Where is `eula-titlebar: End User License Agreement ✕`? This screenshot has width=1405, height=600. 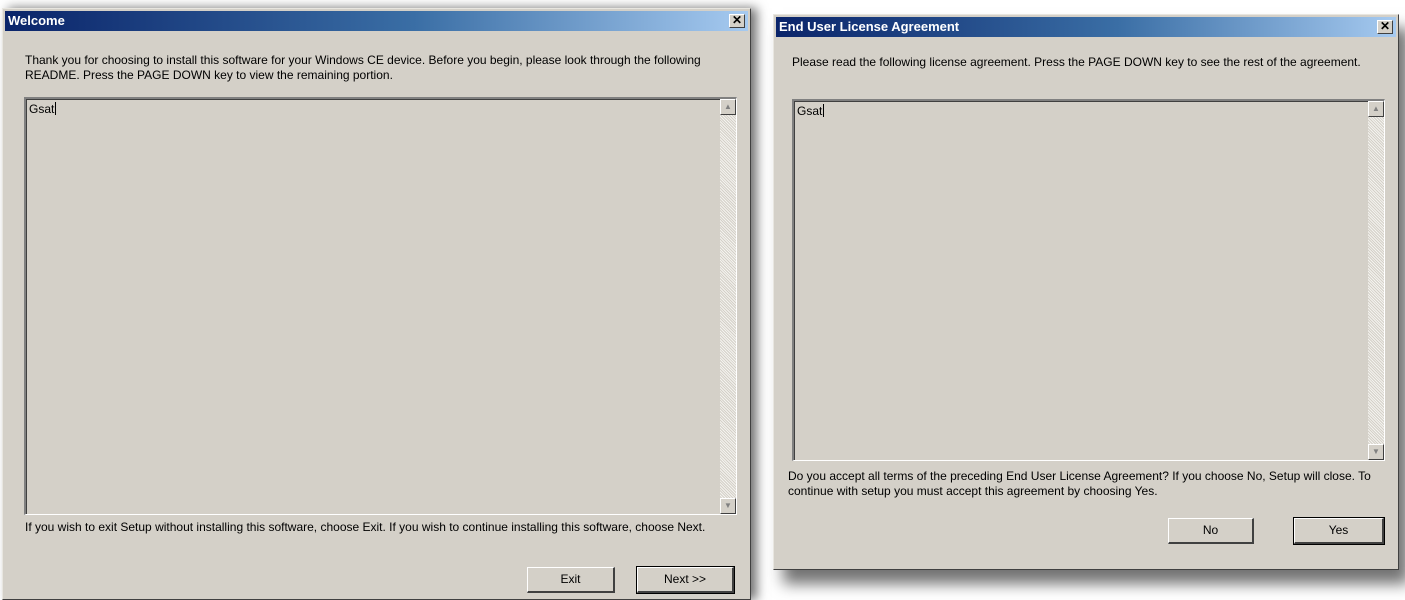 eula-titlebar: End User License Agreement ✕ is located at coordinates (1086, 27).